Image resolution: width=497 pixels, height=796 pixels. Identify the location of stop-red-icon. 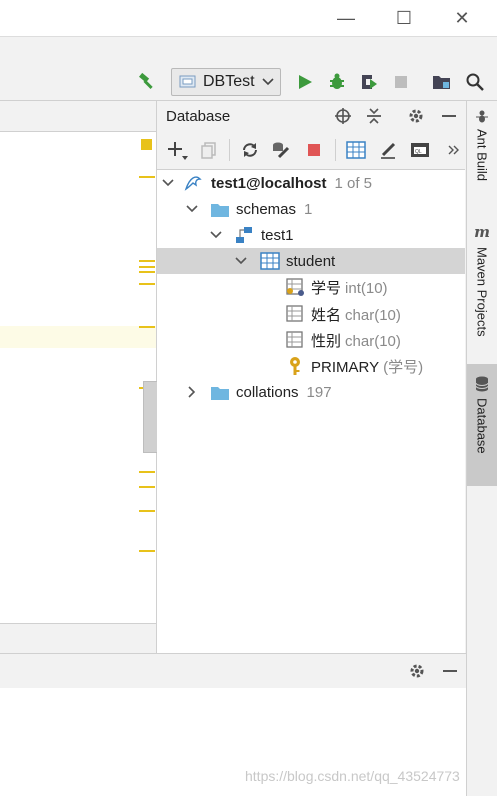
(314, 150).